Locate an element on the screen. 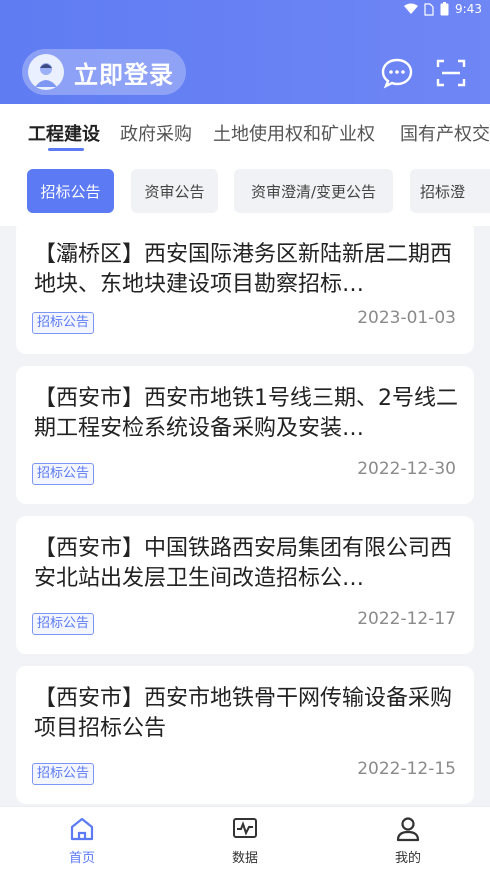 The width and height of the screenshot is (490, 873). profile-icon is located at coordinates (408, 829).